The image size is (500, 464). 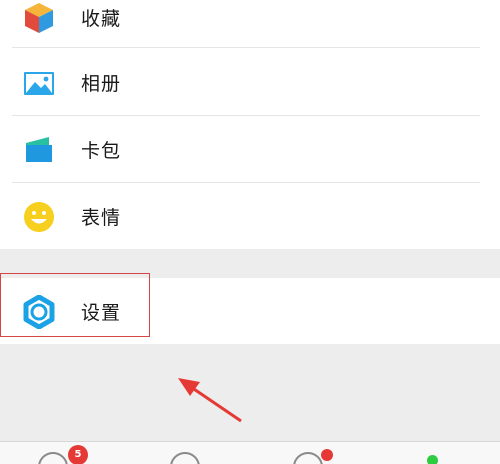 What do you see at coordinates (101, 84) in the screenshot?
I see `menu-item-label: 相册` at bounding box center [101, 84].